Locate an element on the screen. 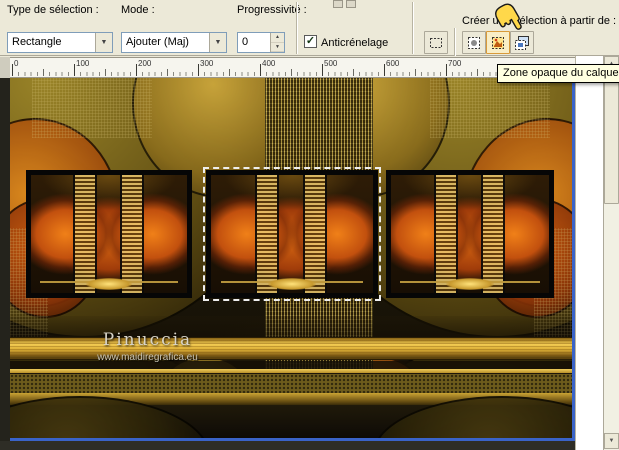 The height and width of the screenshot is (450, 619). selection-type-label: Type de sélection : is located at coordinates (53, 10).